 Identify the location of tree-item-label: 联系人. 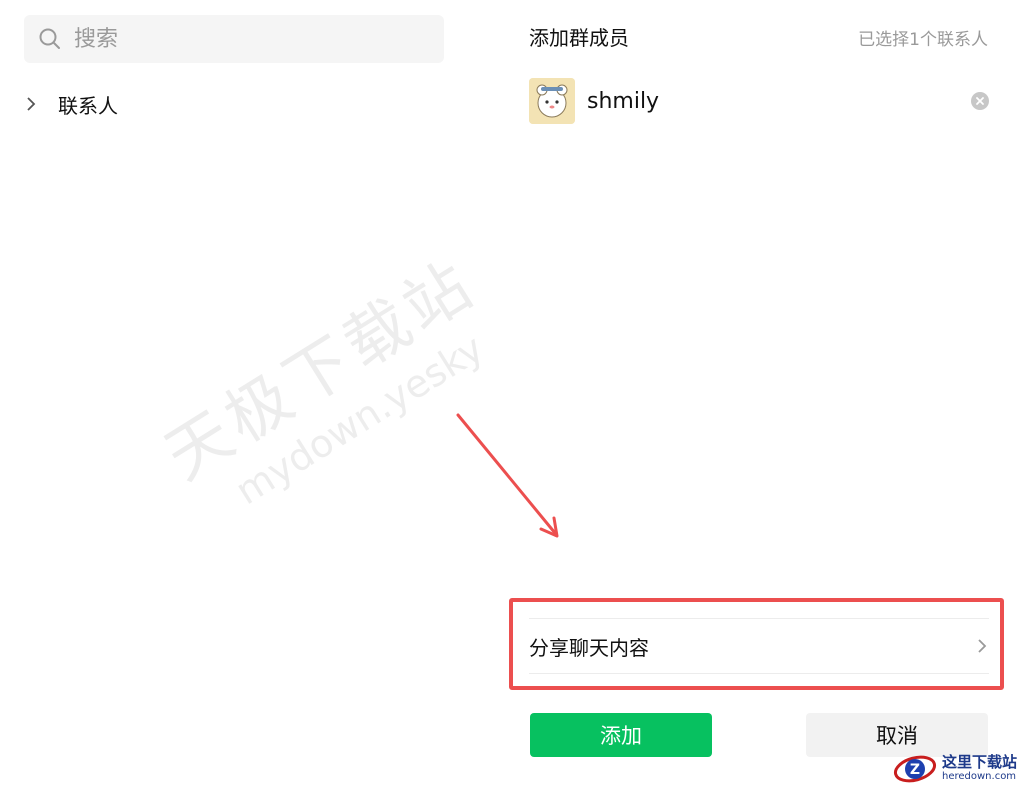
(88, 105).